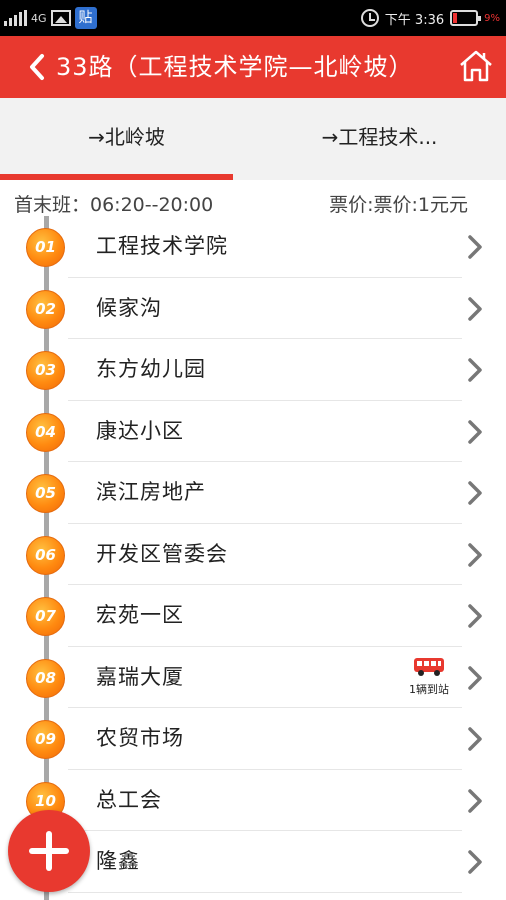 The width and height of the screenshot is (506, 900). I want to click on tab-direction-beilingpo: →北岭坡, so click(126, 137).